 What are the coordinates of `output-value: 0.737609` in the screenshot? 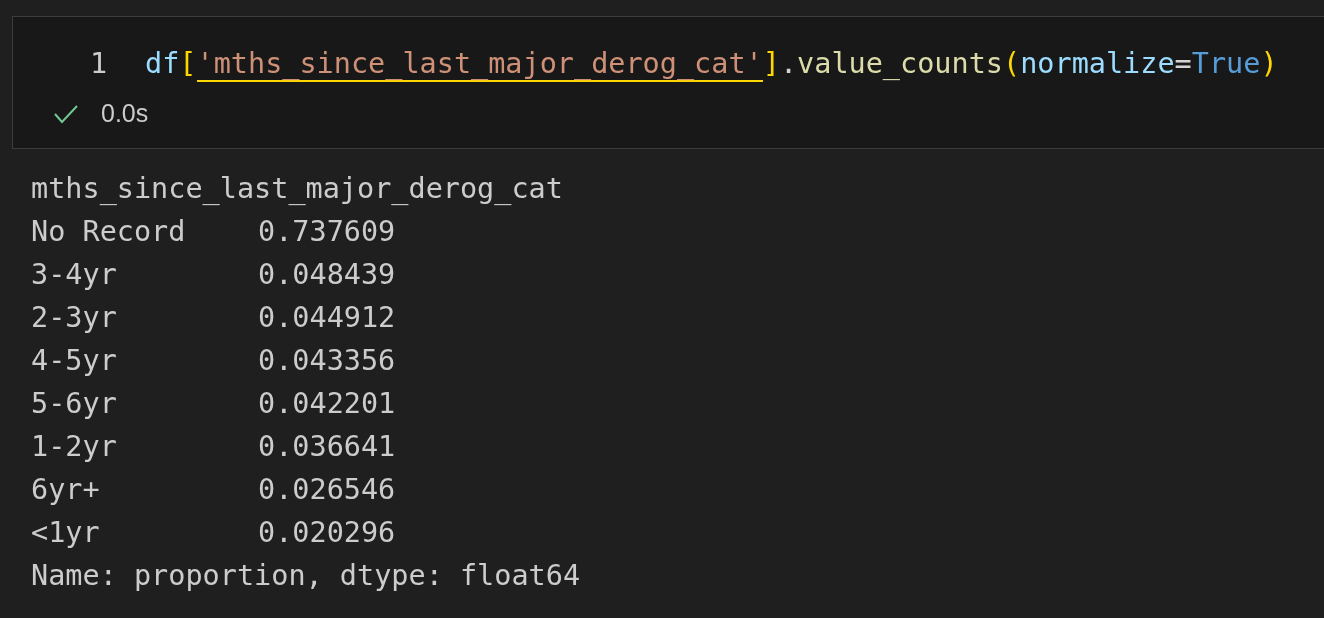 It's located at (327, 232).